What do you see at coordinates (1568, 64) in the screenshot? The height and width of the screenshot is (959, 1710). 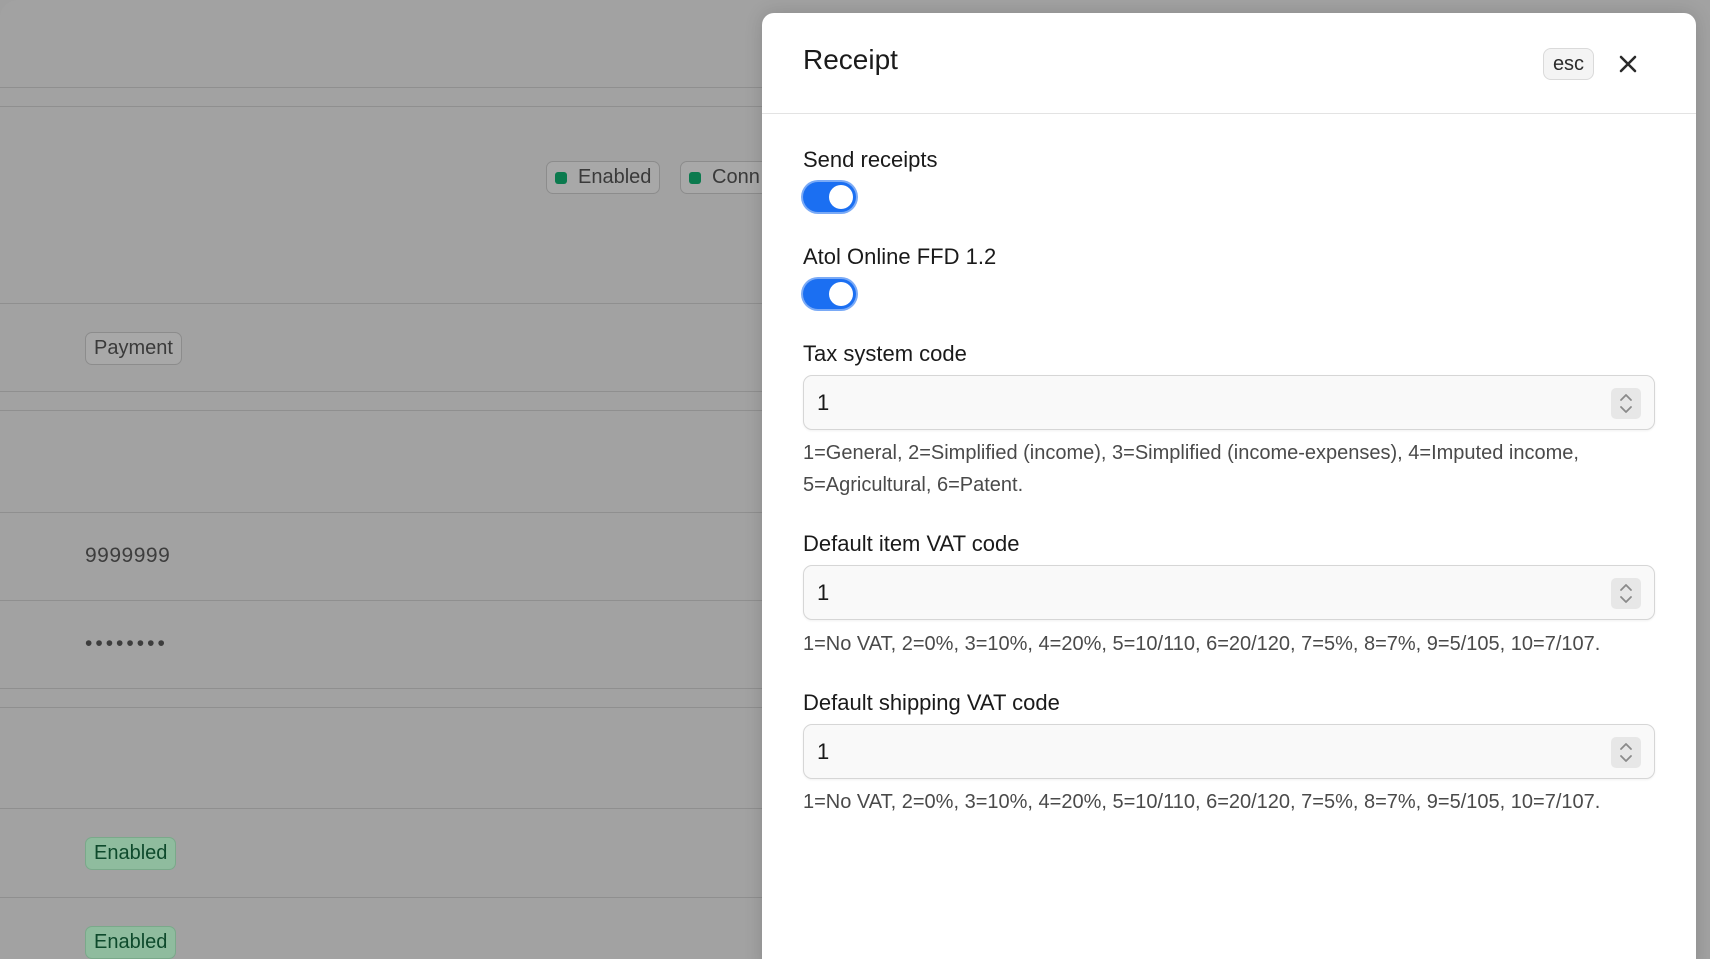 I see `esc-key-hint: esc` at bounding box center [1568, 64].